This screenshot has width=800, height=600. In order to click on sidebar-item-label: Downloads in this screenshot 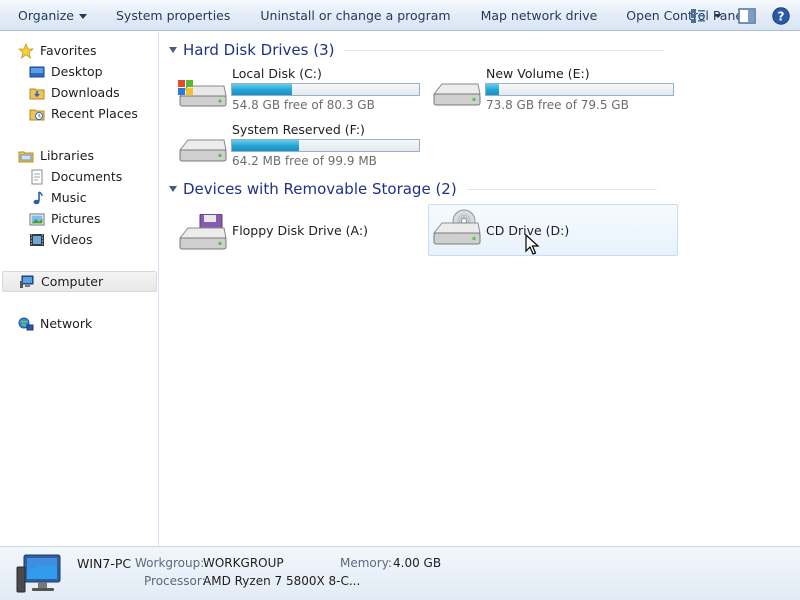, I will do `click(85, 92)`.